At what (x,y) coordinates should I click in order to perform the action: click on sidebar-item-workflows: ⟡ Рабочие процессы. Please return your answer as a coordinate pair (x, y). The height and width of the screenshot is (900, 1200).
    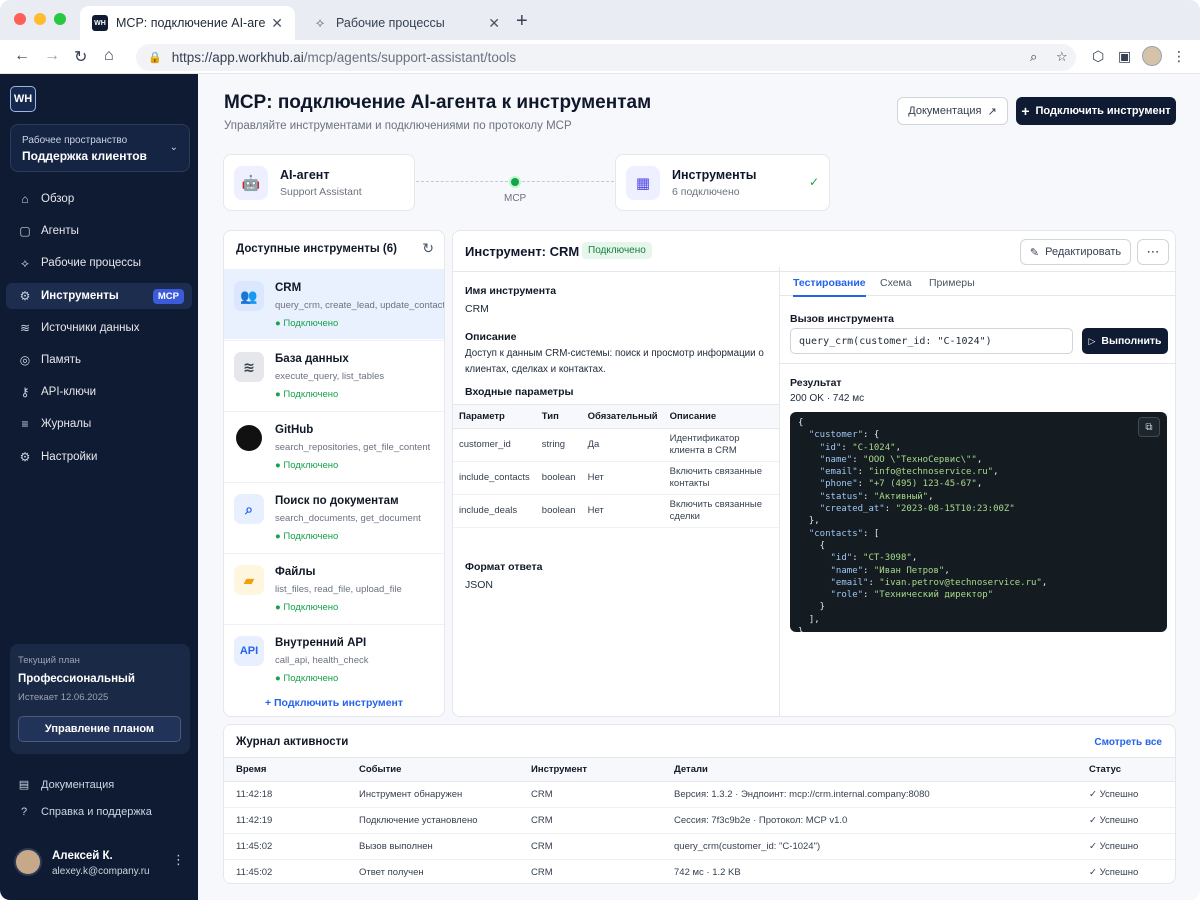
    Looking at the image, I should click on (99, 263).